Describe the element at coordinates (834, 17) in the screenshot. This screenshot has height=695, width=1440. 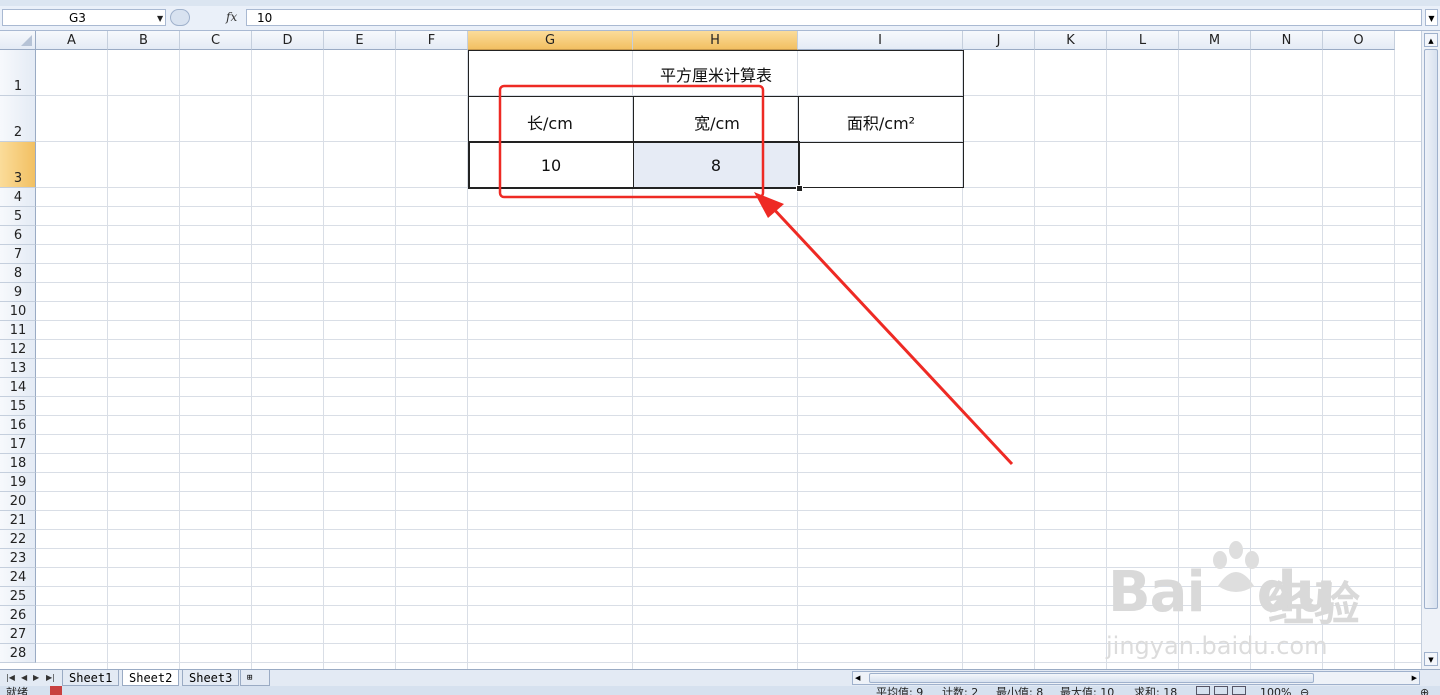
I see `formula-input: 10` at that location.